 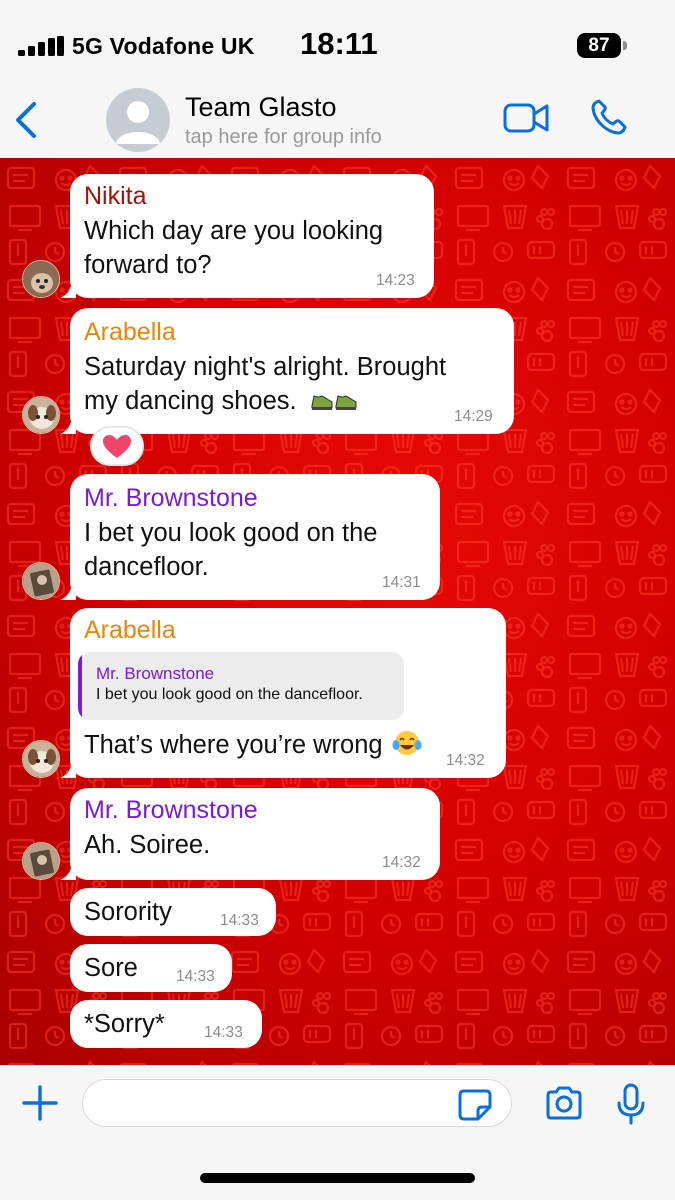 What do you see at coordinates (40, 1103) in the screenshot?
I see `plus-icon` at bounding box center [40, 1103].